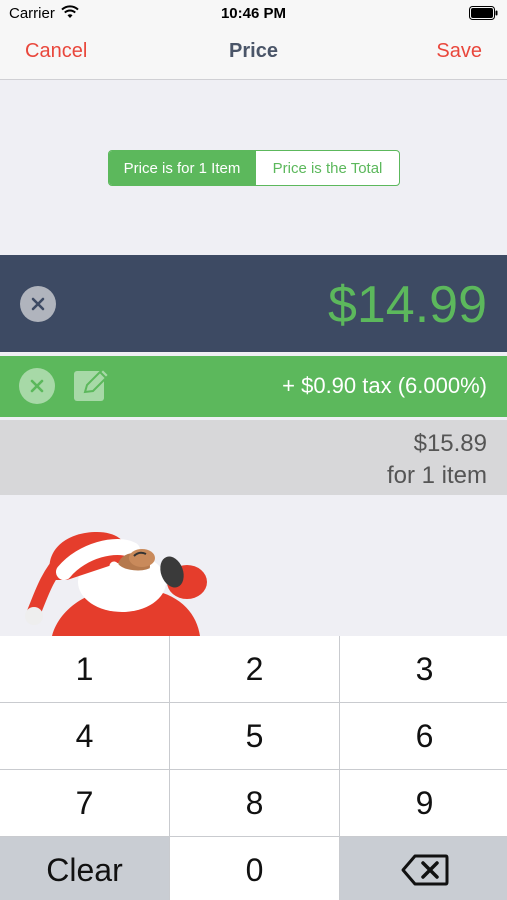 The height and width of the screenshot is (900, 507). What do you see at coordinates (423, 669) in the screenshot?
I see `key-3: 3` at bounding box center [423, 669].